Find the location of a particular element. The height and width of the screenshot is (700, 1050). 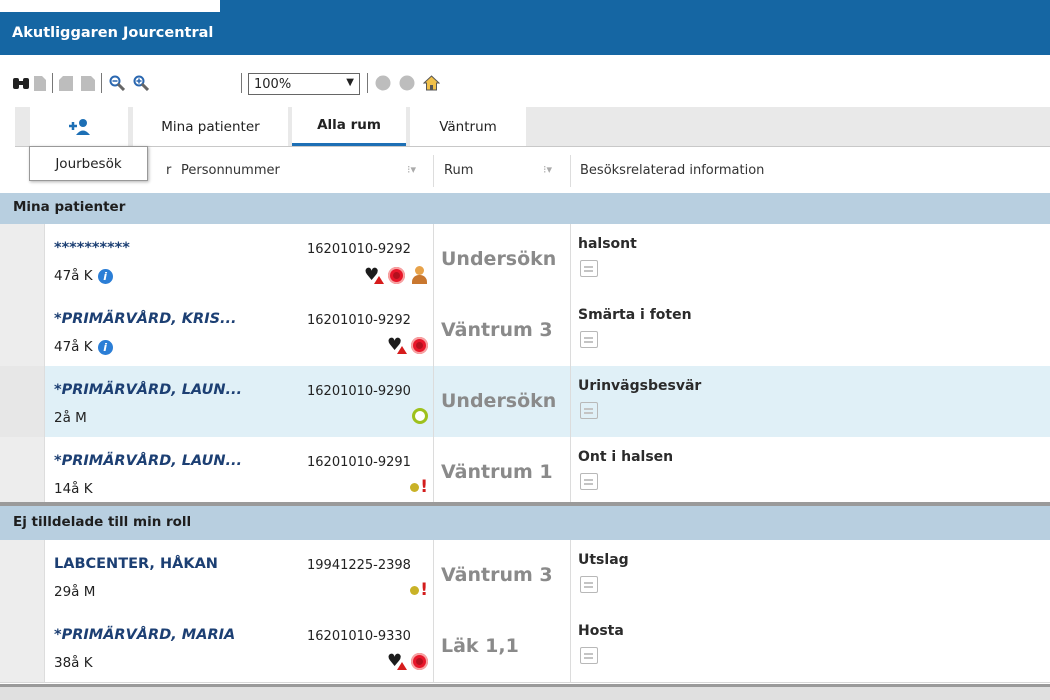

add-visit-button is located at coordinates (79, 126).